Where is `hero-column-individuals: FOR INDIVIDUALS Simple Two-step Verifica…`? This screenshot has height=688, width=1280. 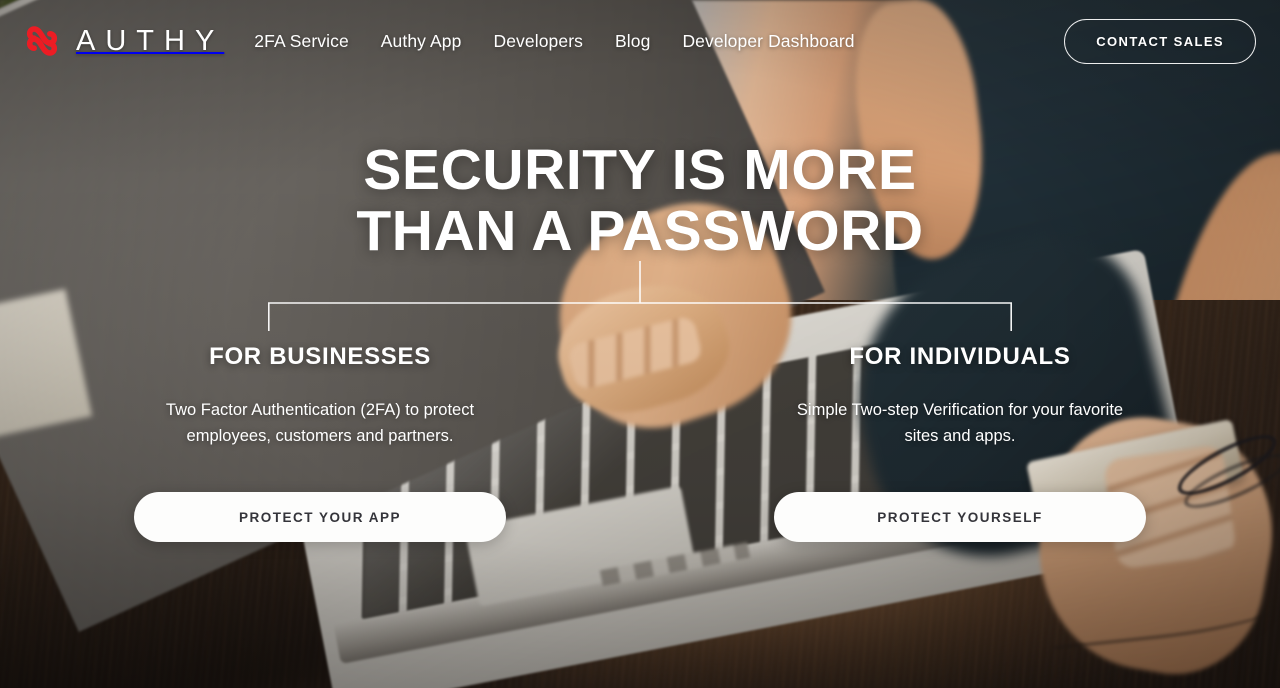
hero-column-individuals: FOR INDIVIDUALS Simple Two-step Verifica… is located at coordinates (960, 397).